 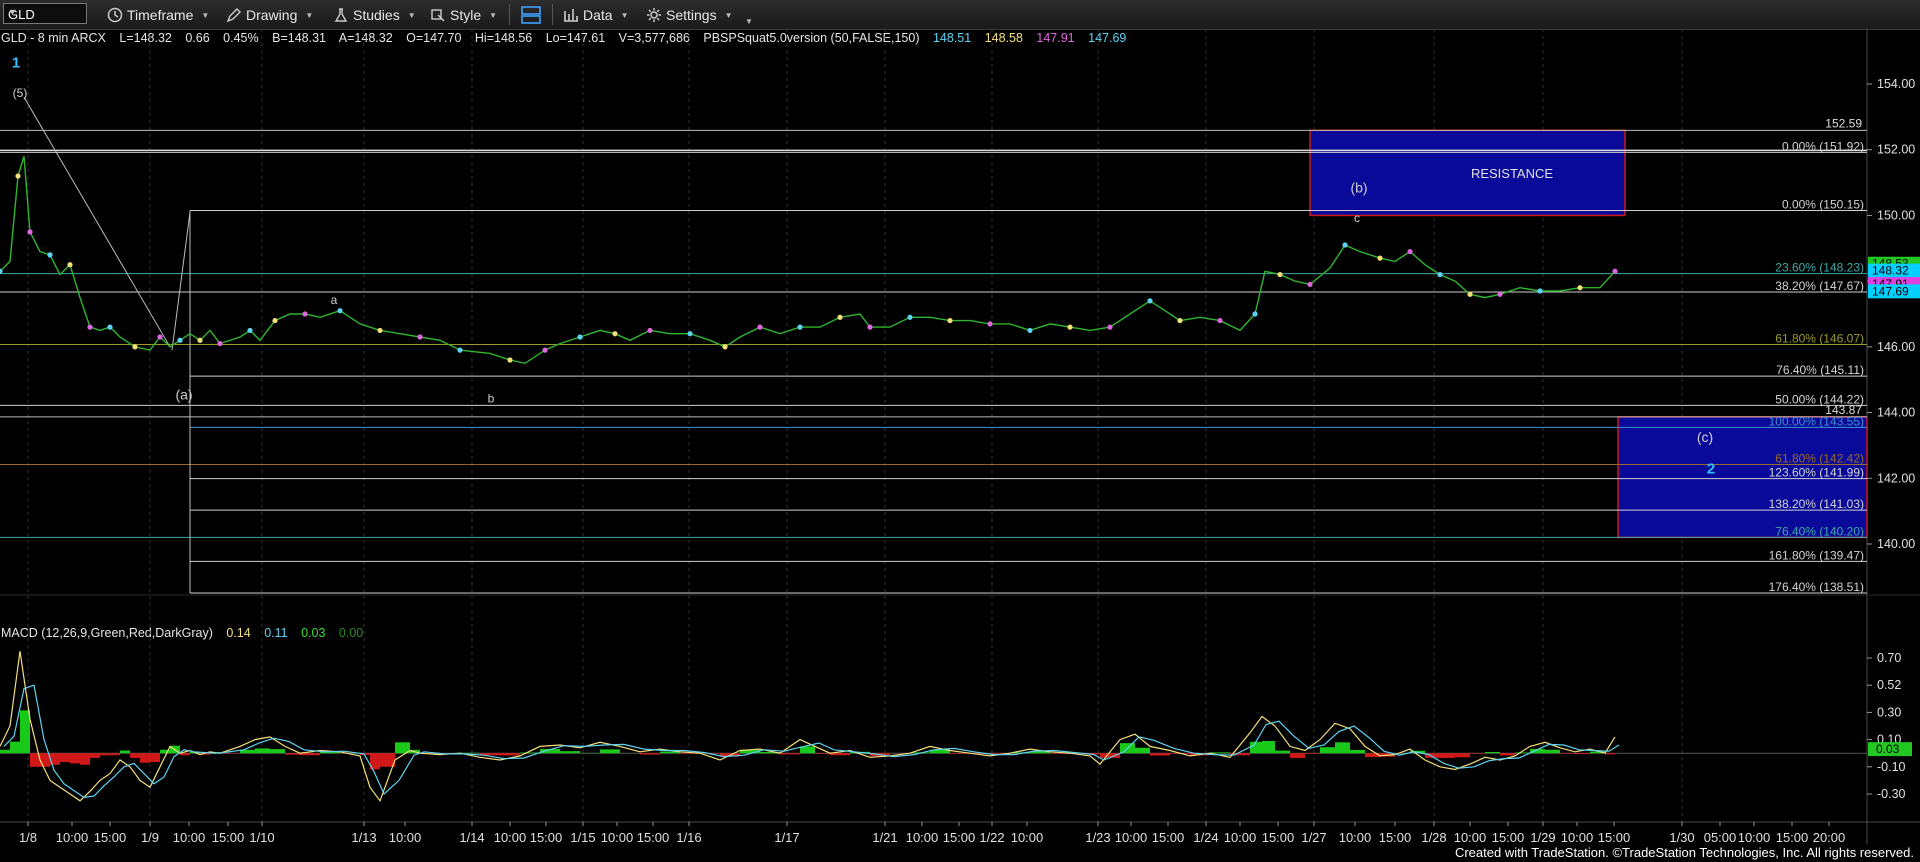 What do you see at coordinates (471, 837) in the screenshot?
I see `time-tick-label: 1/14` at bounding box center [471, 837].